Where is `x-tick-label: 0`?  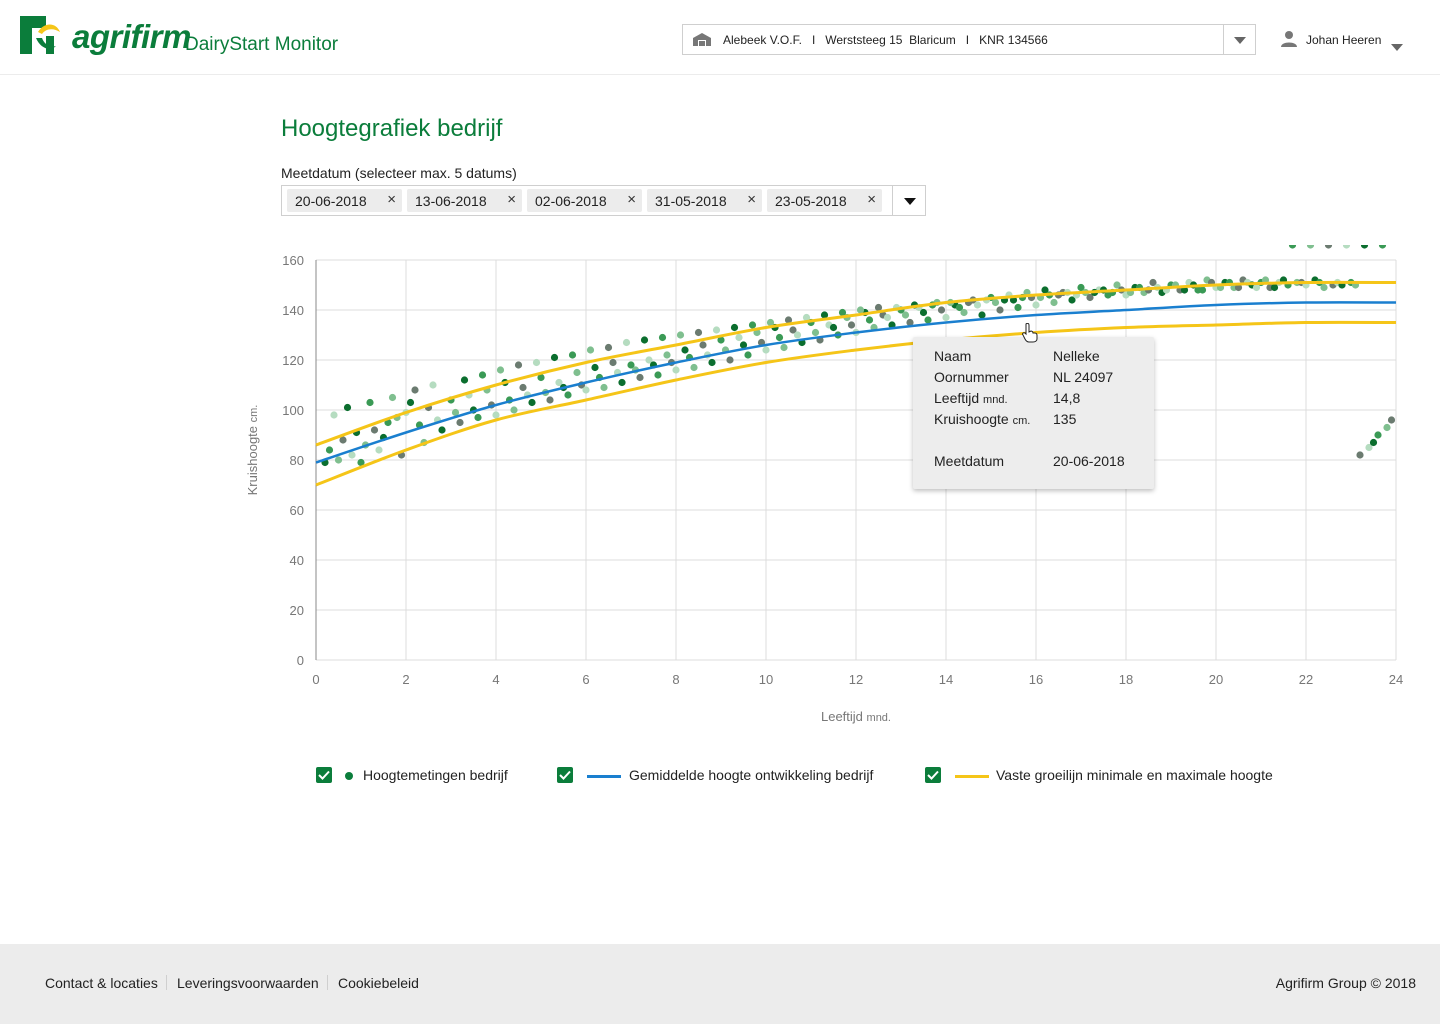 x-tick-label: 0 is located at coordinates (315, 679).